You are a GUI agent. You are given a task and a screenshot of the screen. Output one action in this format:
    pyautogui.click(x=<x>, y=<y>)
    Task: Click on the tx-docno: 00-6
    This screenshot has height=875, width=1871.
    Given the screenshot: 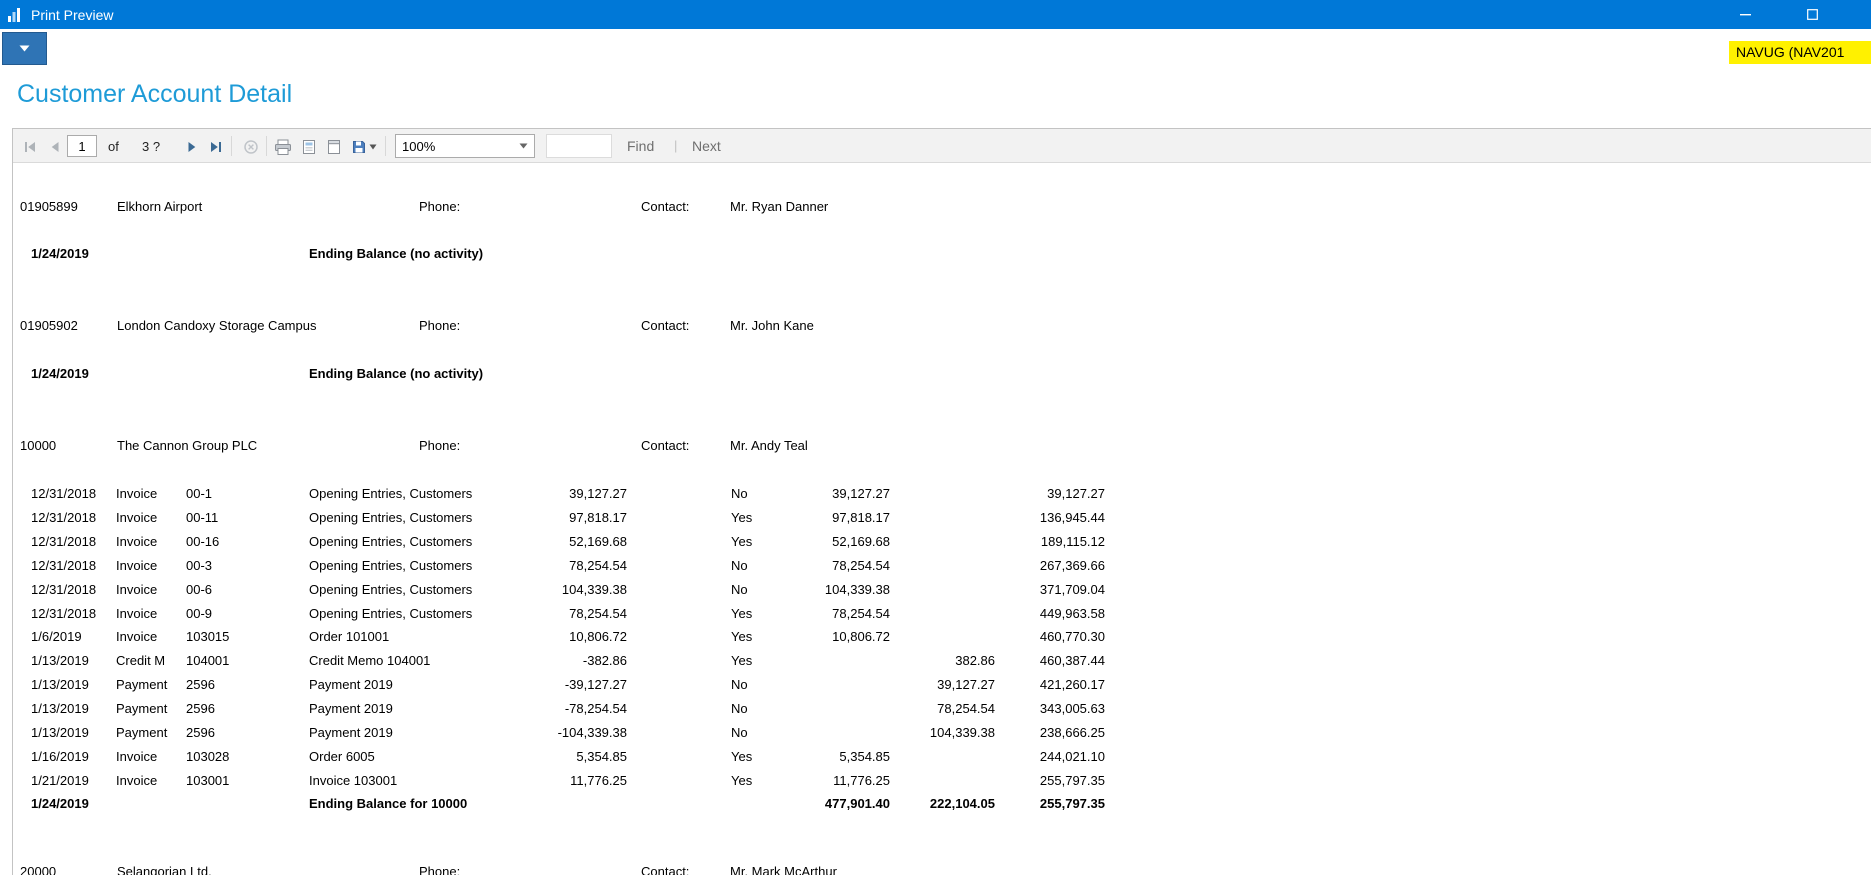 What is the action you would take?
    pyautogui.click(x=199, y=589)
    